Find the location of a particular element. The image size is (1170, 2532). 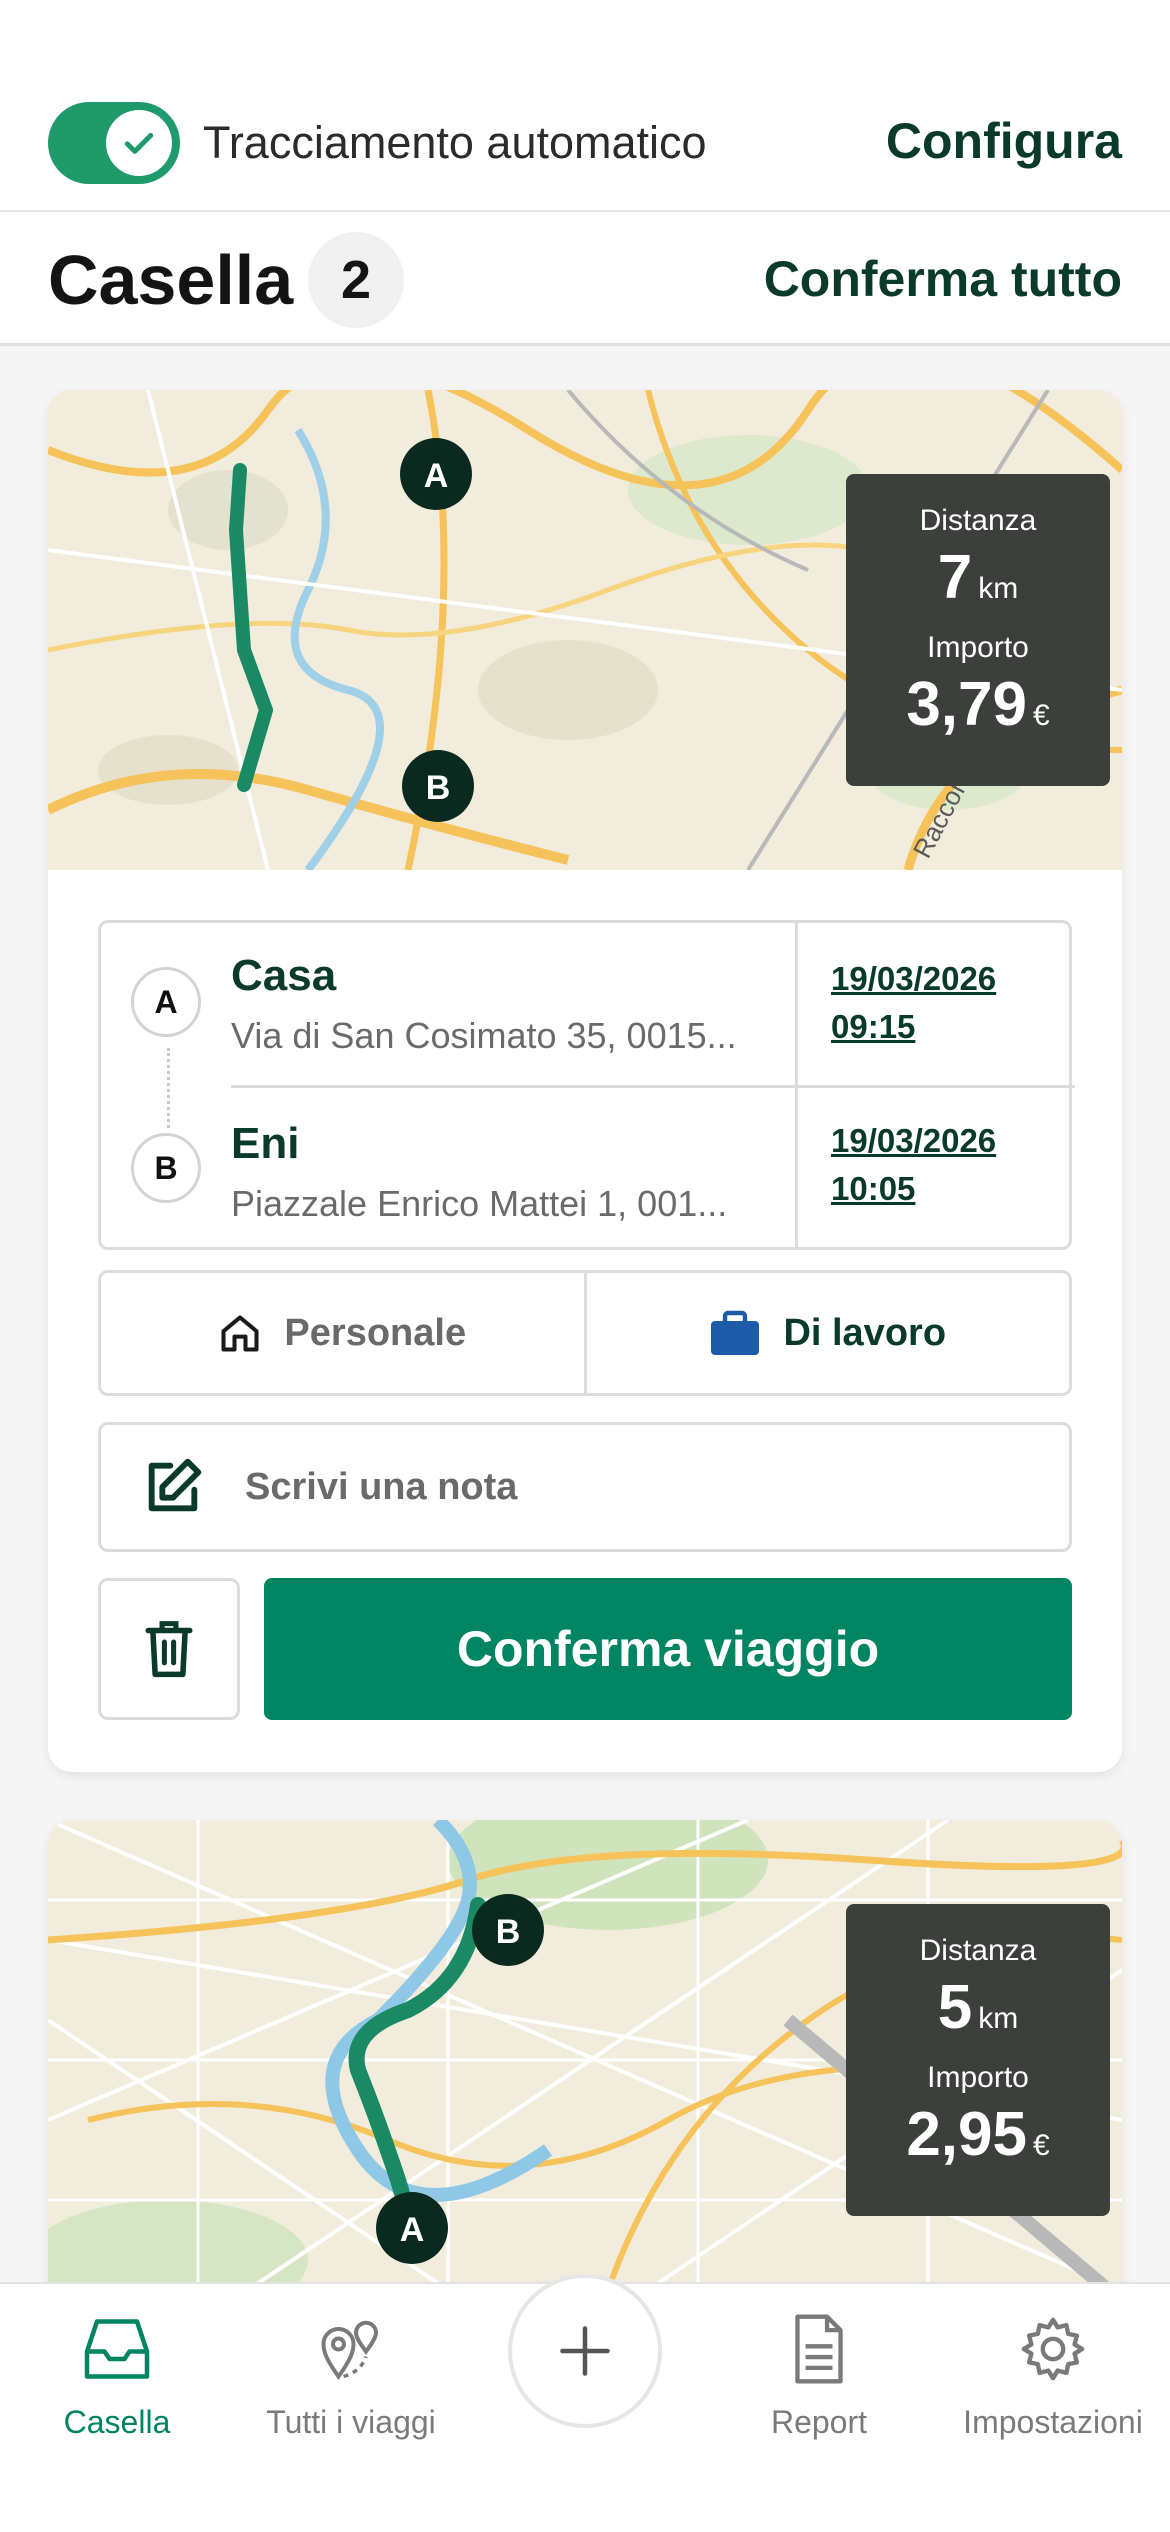

amount-value: 3,79 € is located at coordinates (978, 704).